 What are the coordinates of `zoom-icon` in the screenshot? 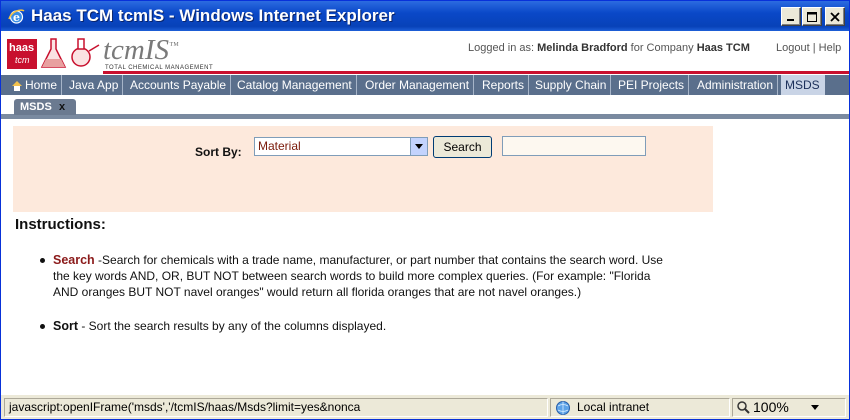 It's located at (743, 407).